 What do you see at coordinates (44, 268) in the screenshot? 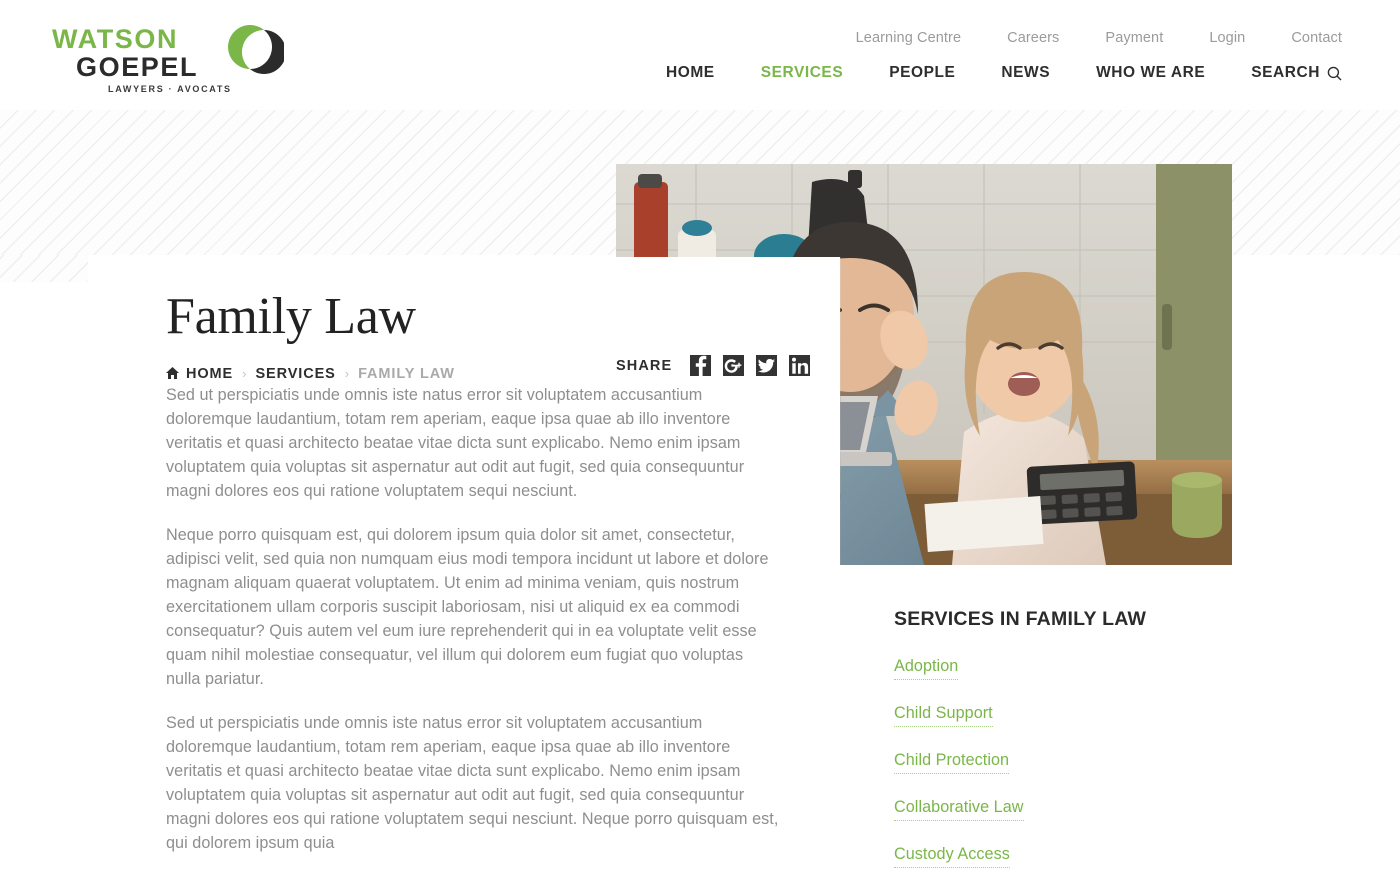
I see `diagonal-stripe-notch` at bounding box center [44, 268].